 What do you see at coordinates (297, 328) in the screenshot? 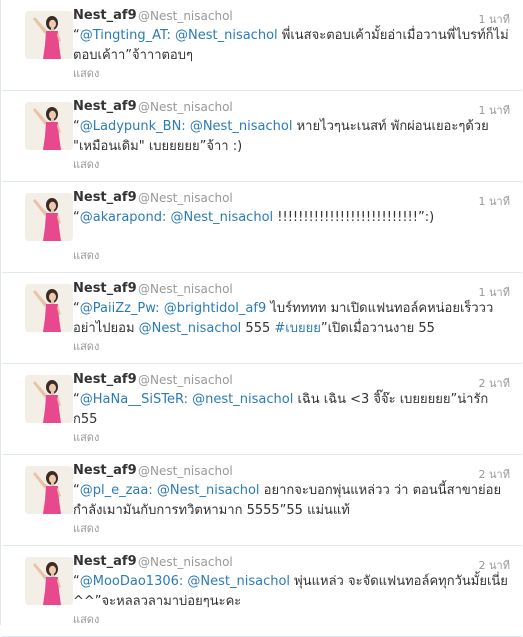
I see `mention-link: #เบยยย` at bounding box center [297, 328].